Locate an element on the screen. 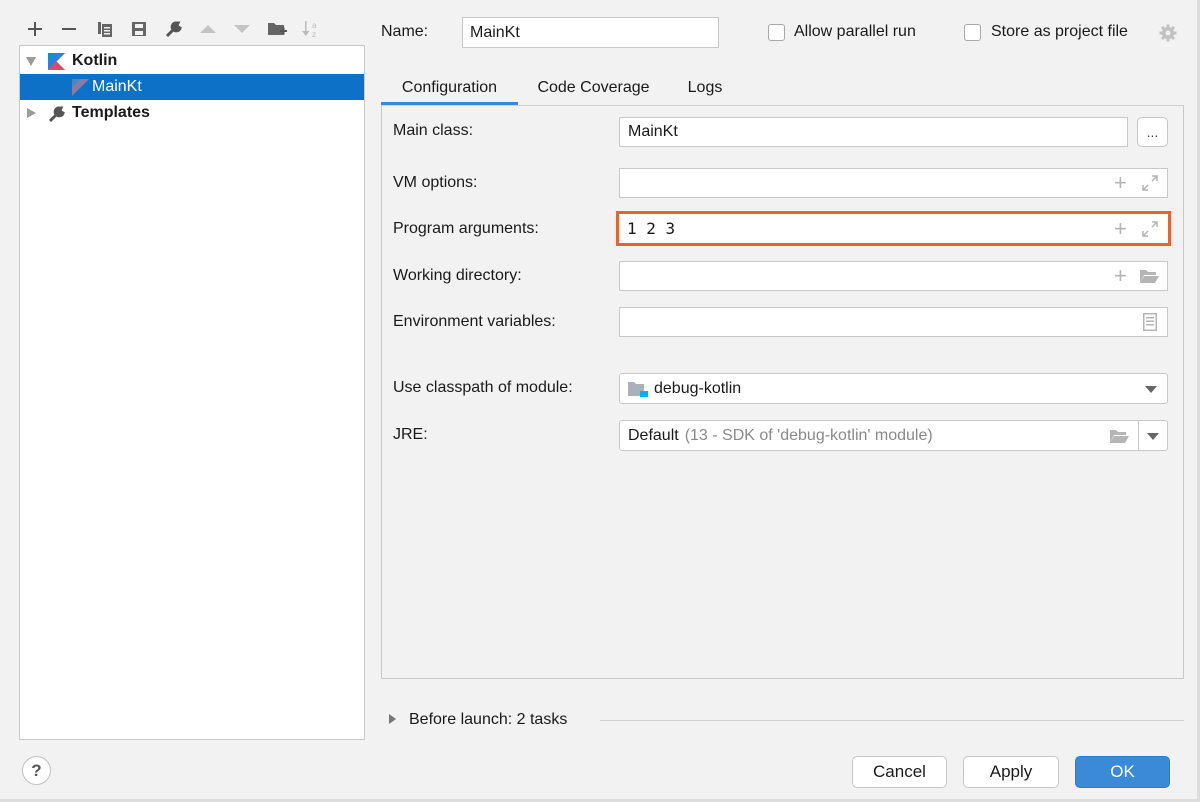  allow-parallel-run-label: Allow parallel run is located at coordinates (855, 31).